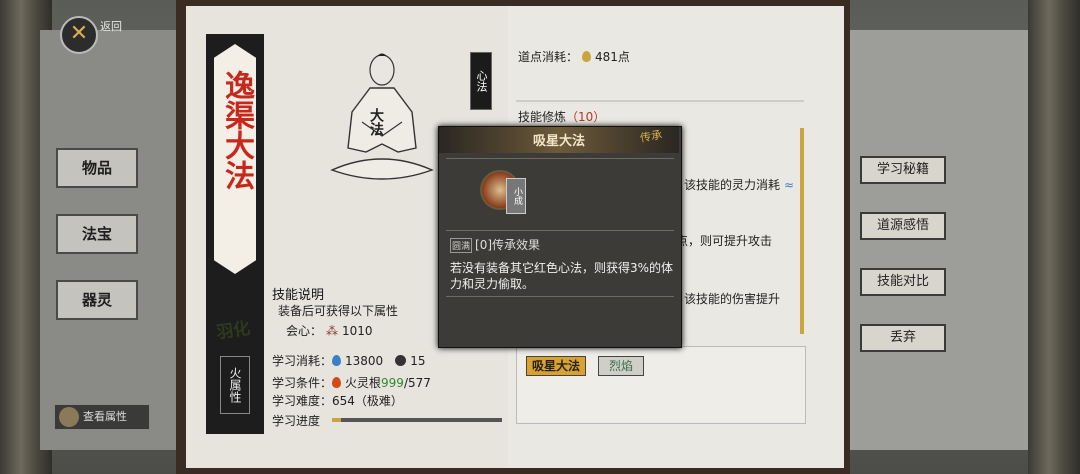  I want to click on learn-requirement-row: 学习条件： 火灵根999/577, so click(351, 382).